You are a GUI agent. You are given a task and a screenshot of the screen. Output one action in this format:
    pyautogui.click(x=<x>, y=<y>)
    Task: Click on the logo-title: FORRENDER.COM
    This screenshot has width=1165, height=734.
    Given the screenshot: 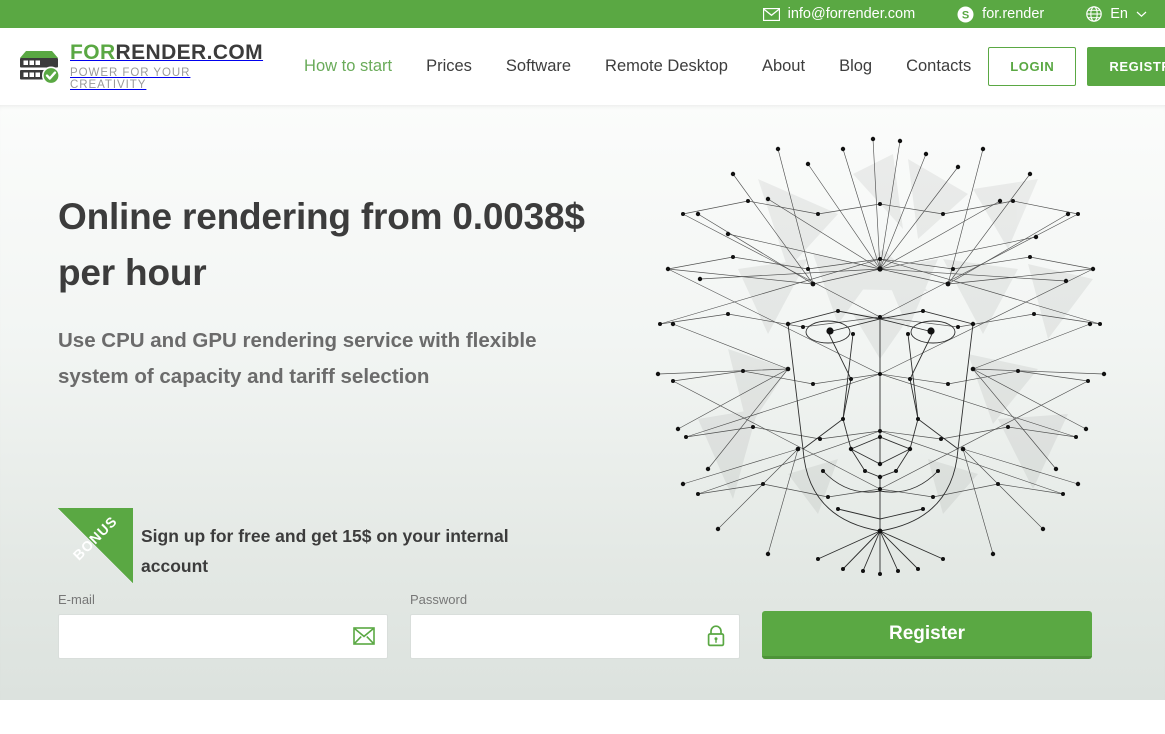 What is the action you would take?
    pyautogui.click(x=166, y=52)
    